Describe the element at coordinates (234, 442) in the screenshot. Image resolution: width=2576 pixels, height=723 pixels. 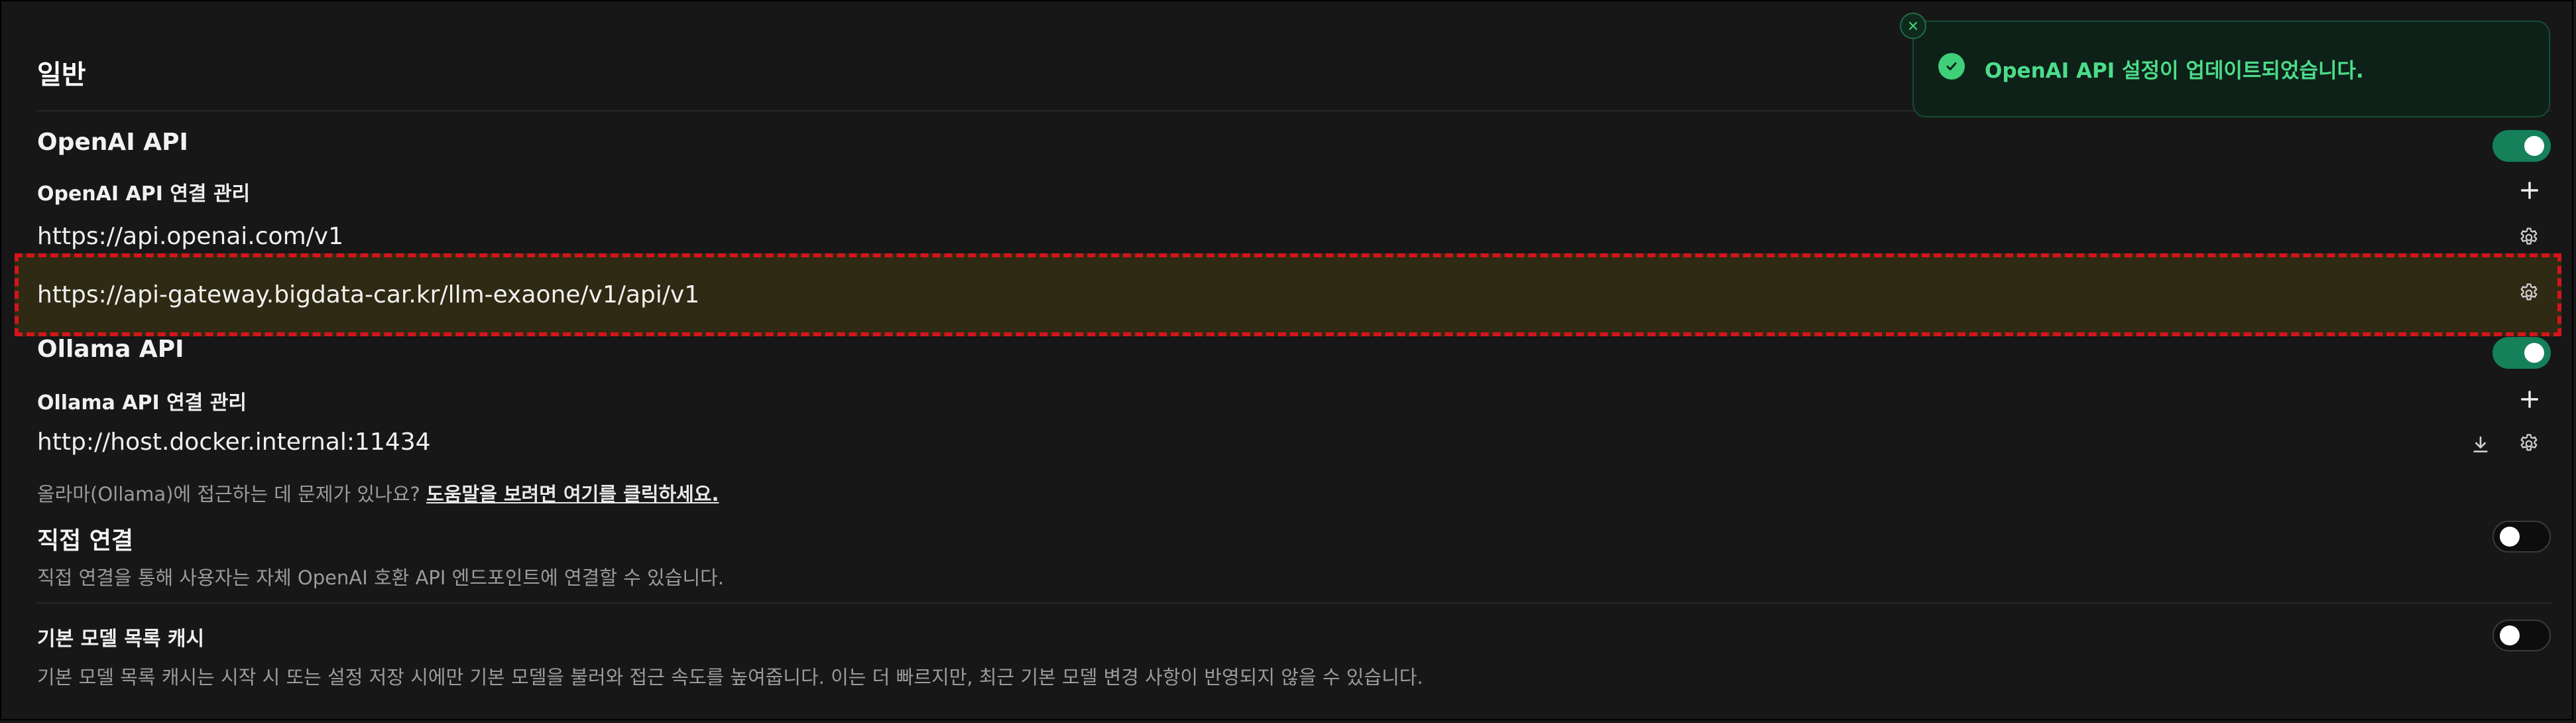
I see `ollama-connection-url: http://host.docker.internal:11434` at that location.